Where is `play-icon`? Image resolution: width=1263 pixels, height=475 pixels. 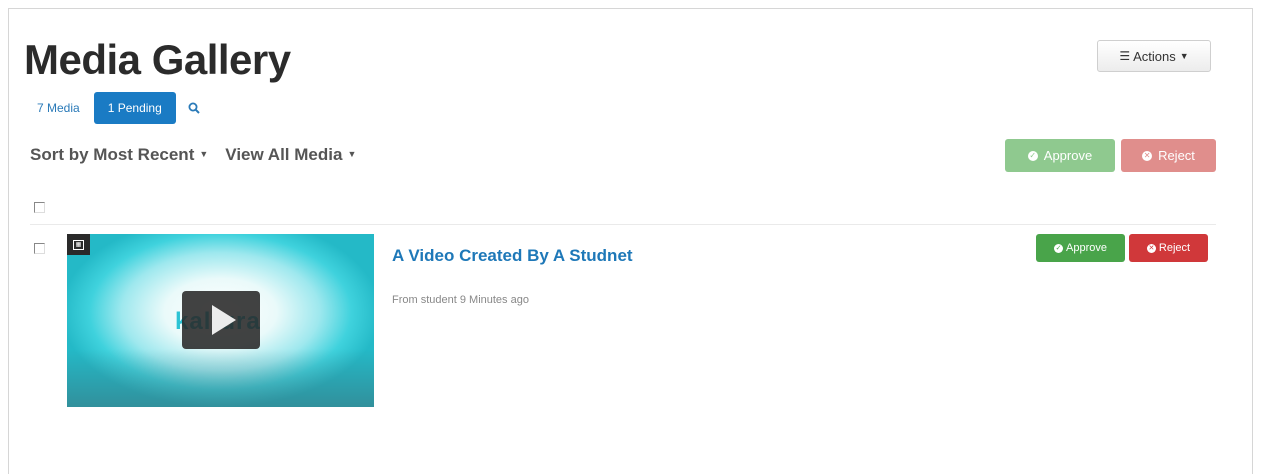
play-icon is located at coordinates (221, 320).